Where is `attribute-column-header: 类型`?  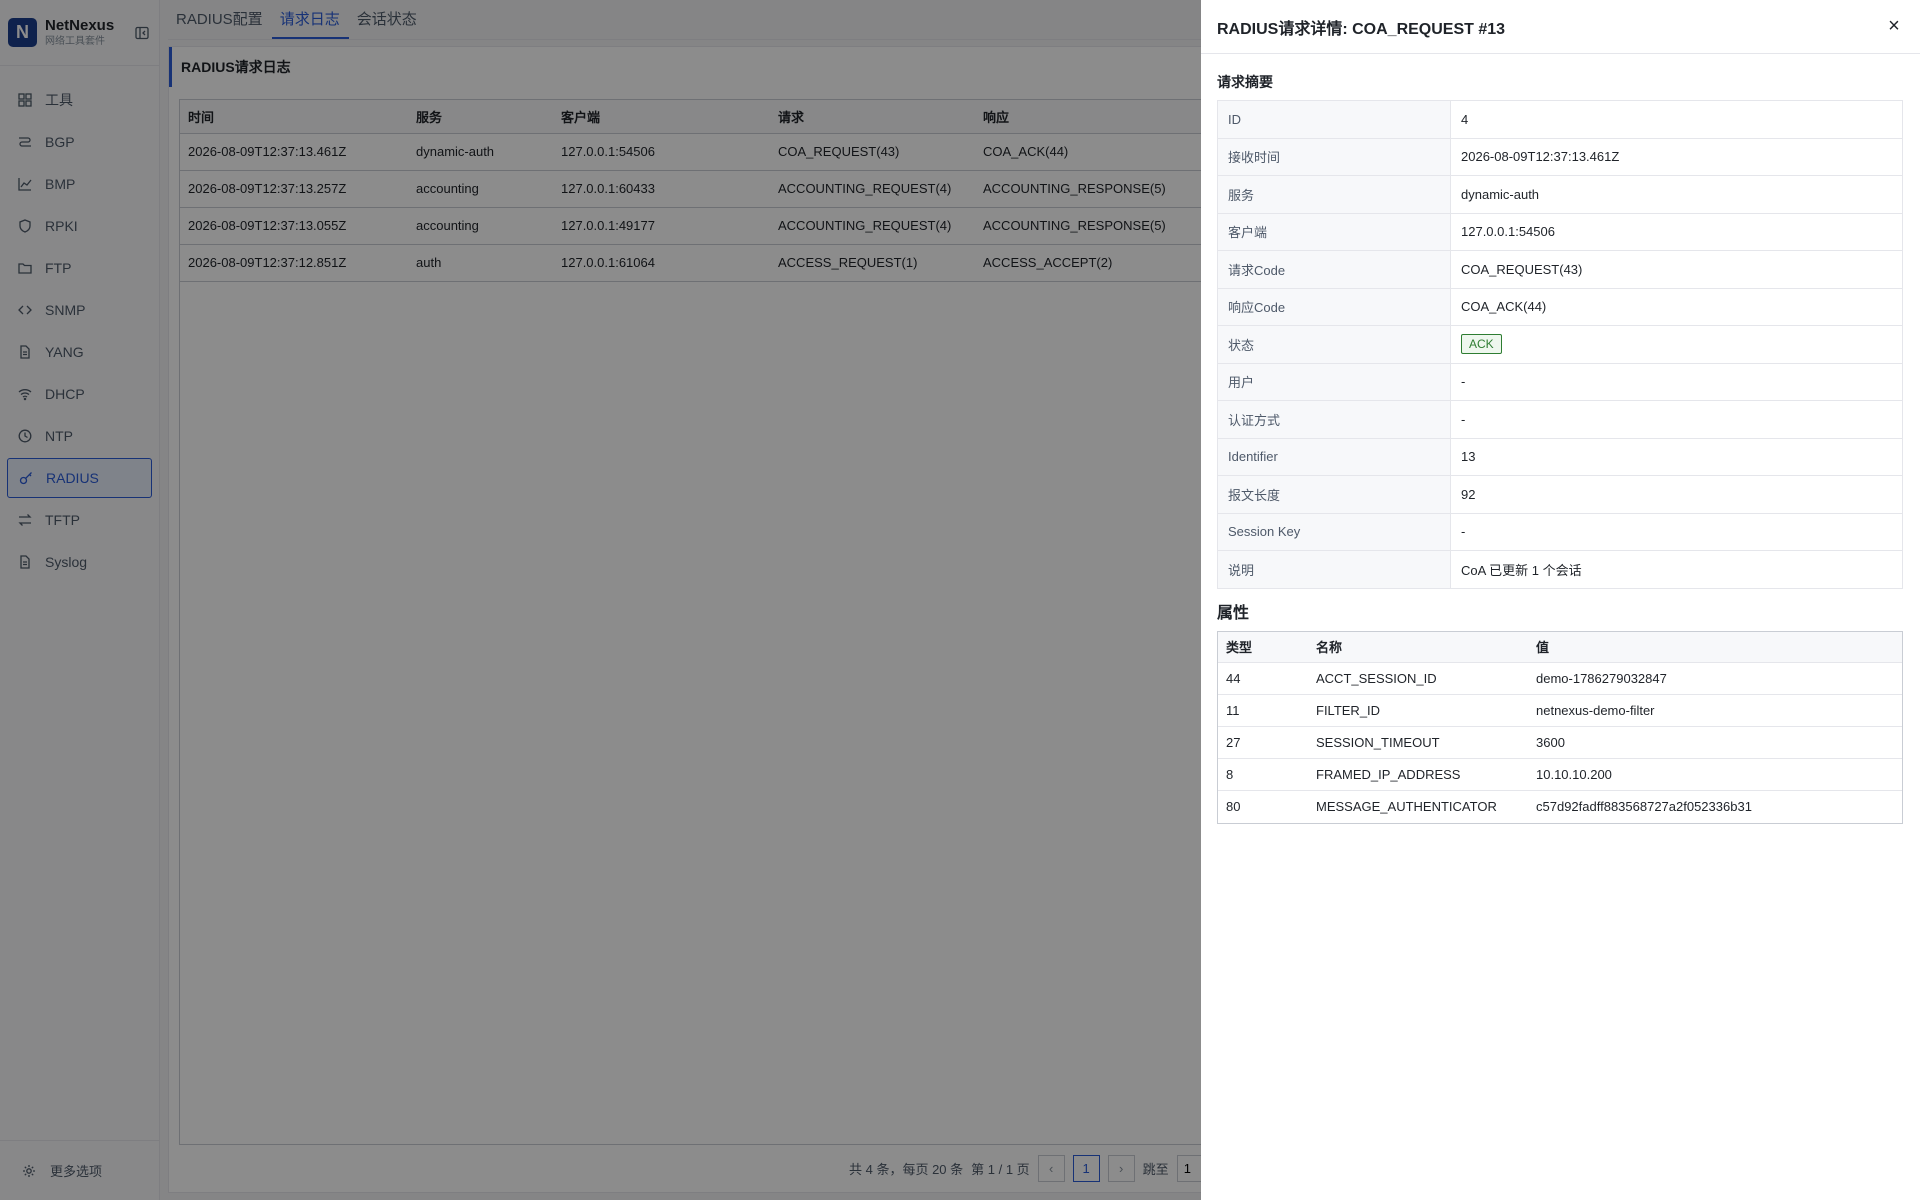
attribute-column-header: 类型 is located at coordinates (1263, 647).